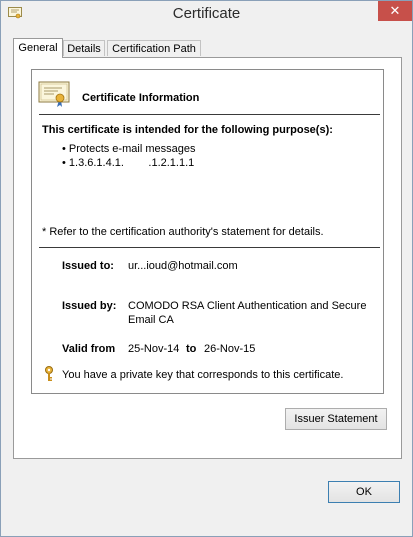  I want to click on purpose-item: • Protects e-mail messages, so click(129, 149).